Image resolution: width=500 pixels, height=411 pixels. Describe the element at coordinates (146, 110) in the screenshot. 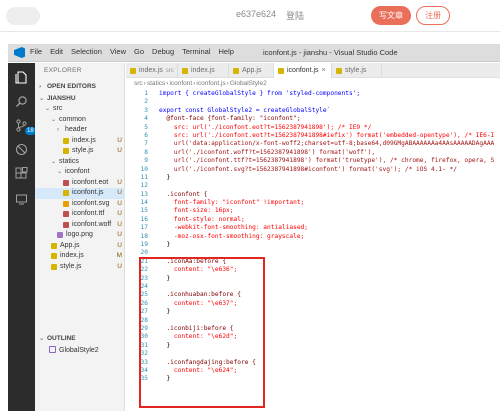

I see `line-number: 3` at that location.